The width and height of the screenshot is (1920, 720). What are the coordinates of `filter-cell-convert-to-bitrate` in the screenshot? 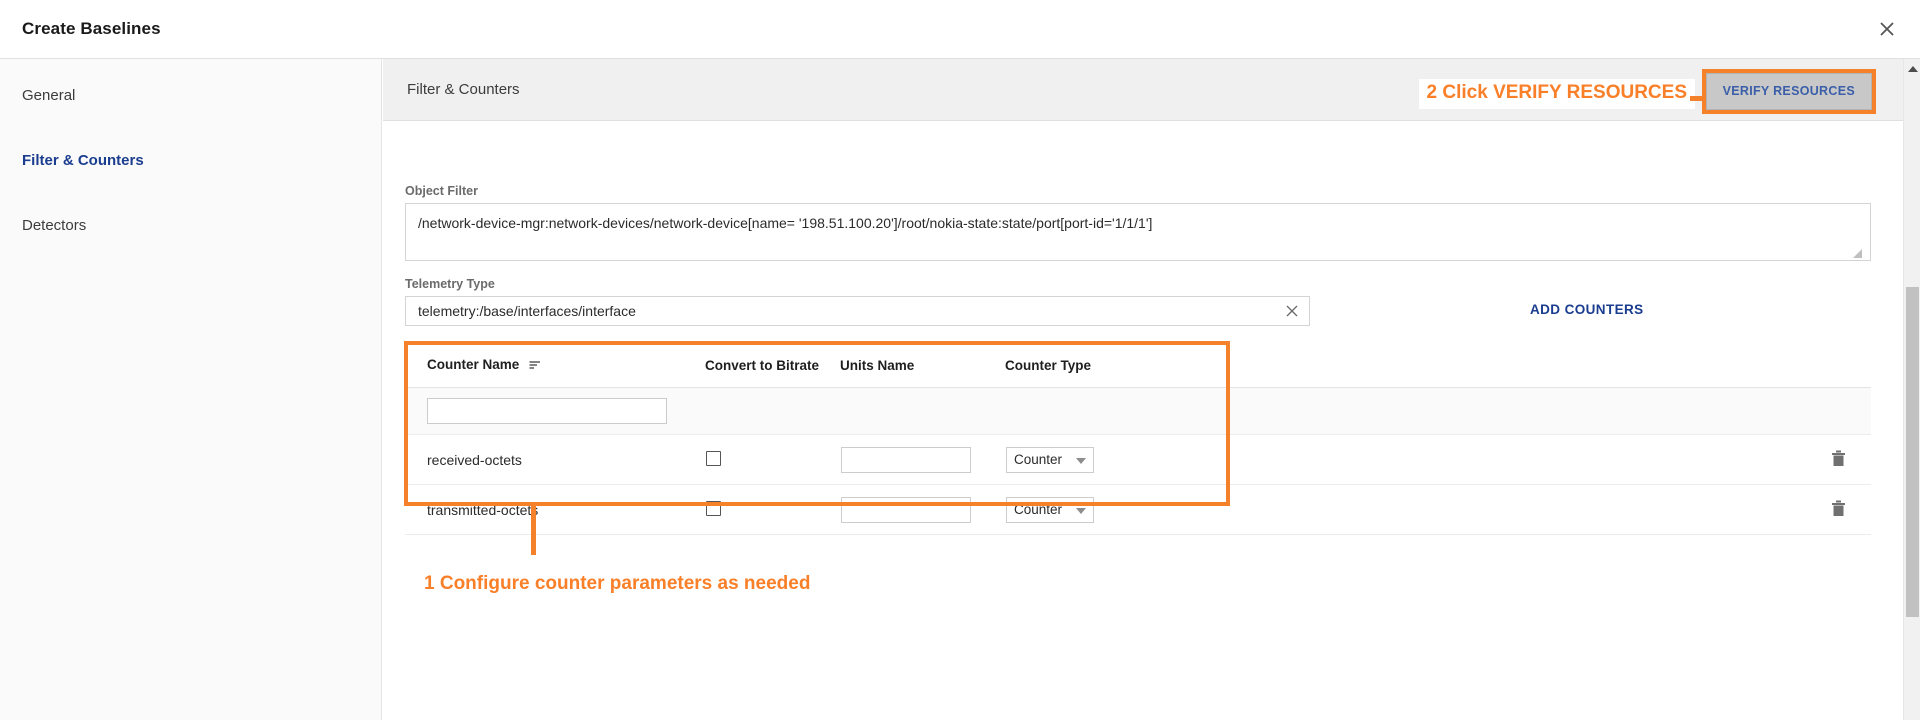 It's located at (772, 411).